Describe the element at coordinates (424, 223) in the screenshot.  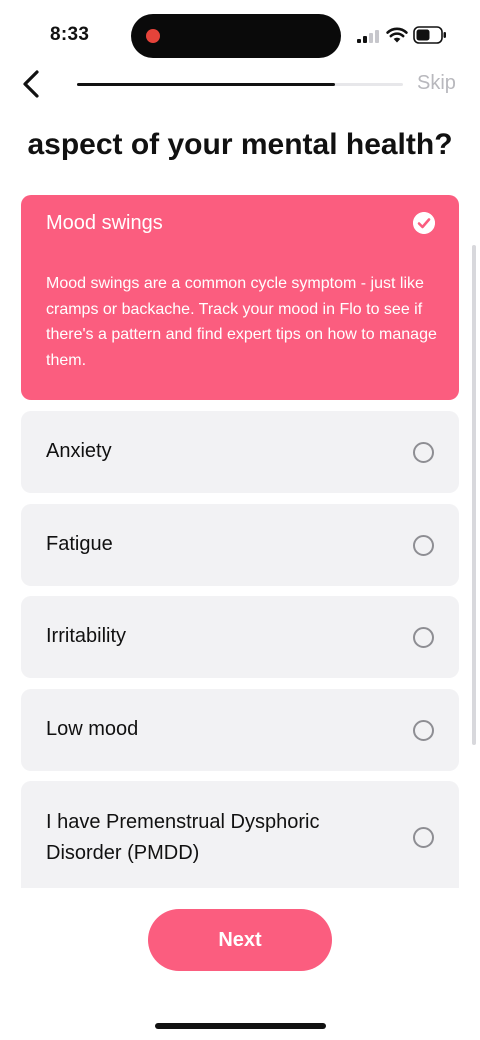
I see `checkmark-icon` at that location.